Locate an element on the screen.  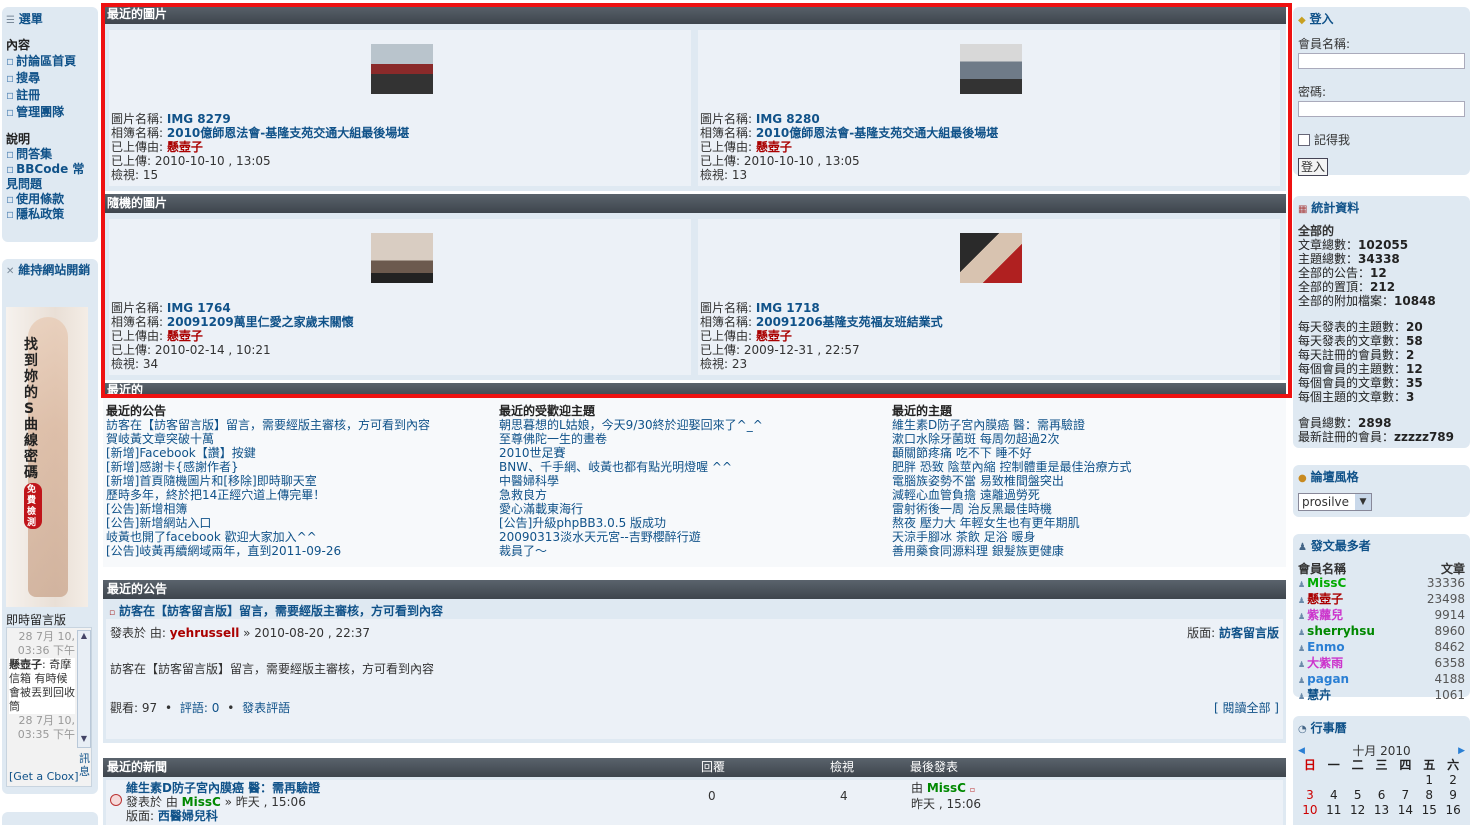
read-all-link: [ 閱讀全部 ] is located at coordinates (1246, 707).